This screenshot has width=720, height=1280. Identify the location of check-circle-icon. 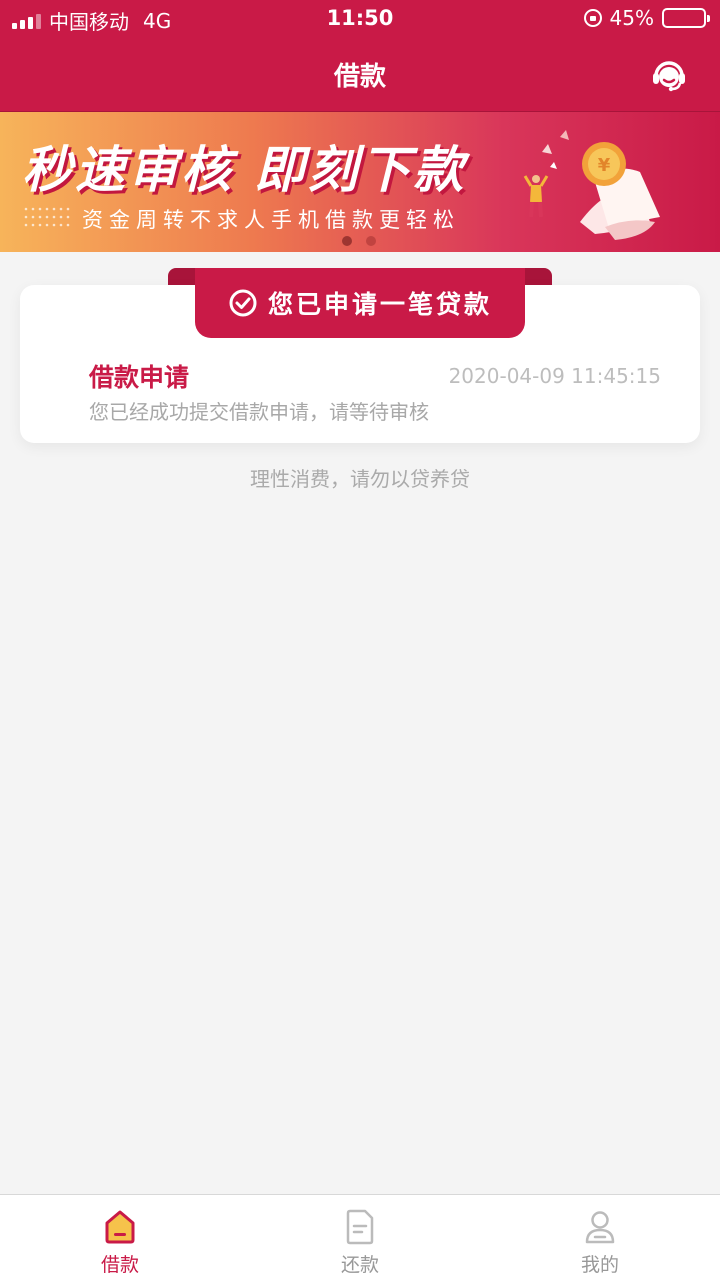
(243, 303).